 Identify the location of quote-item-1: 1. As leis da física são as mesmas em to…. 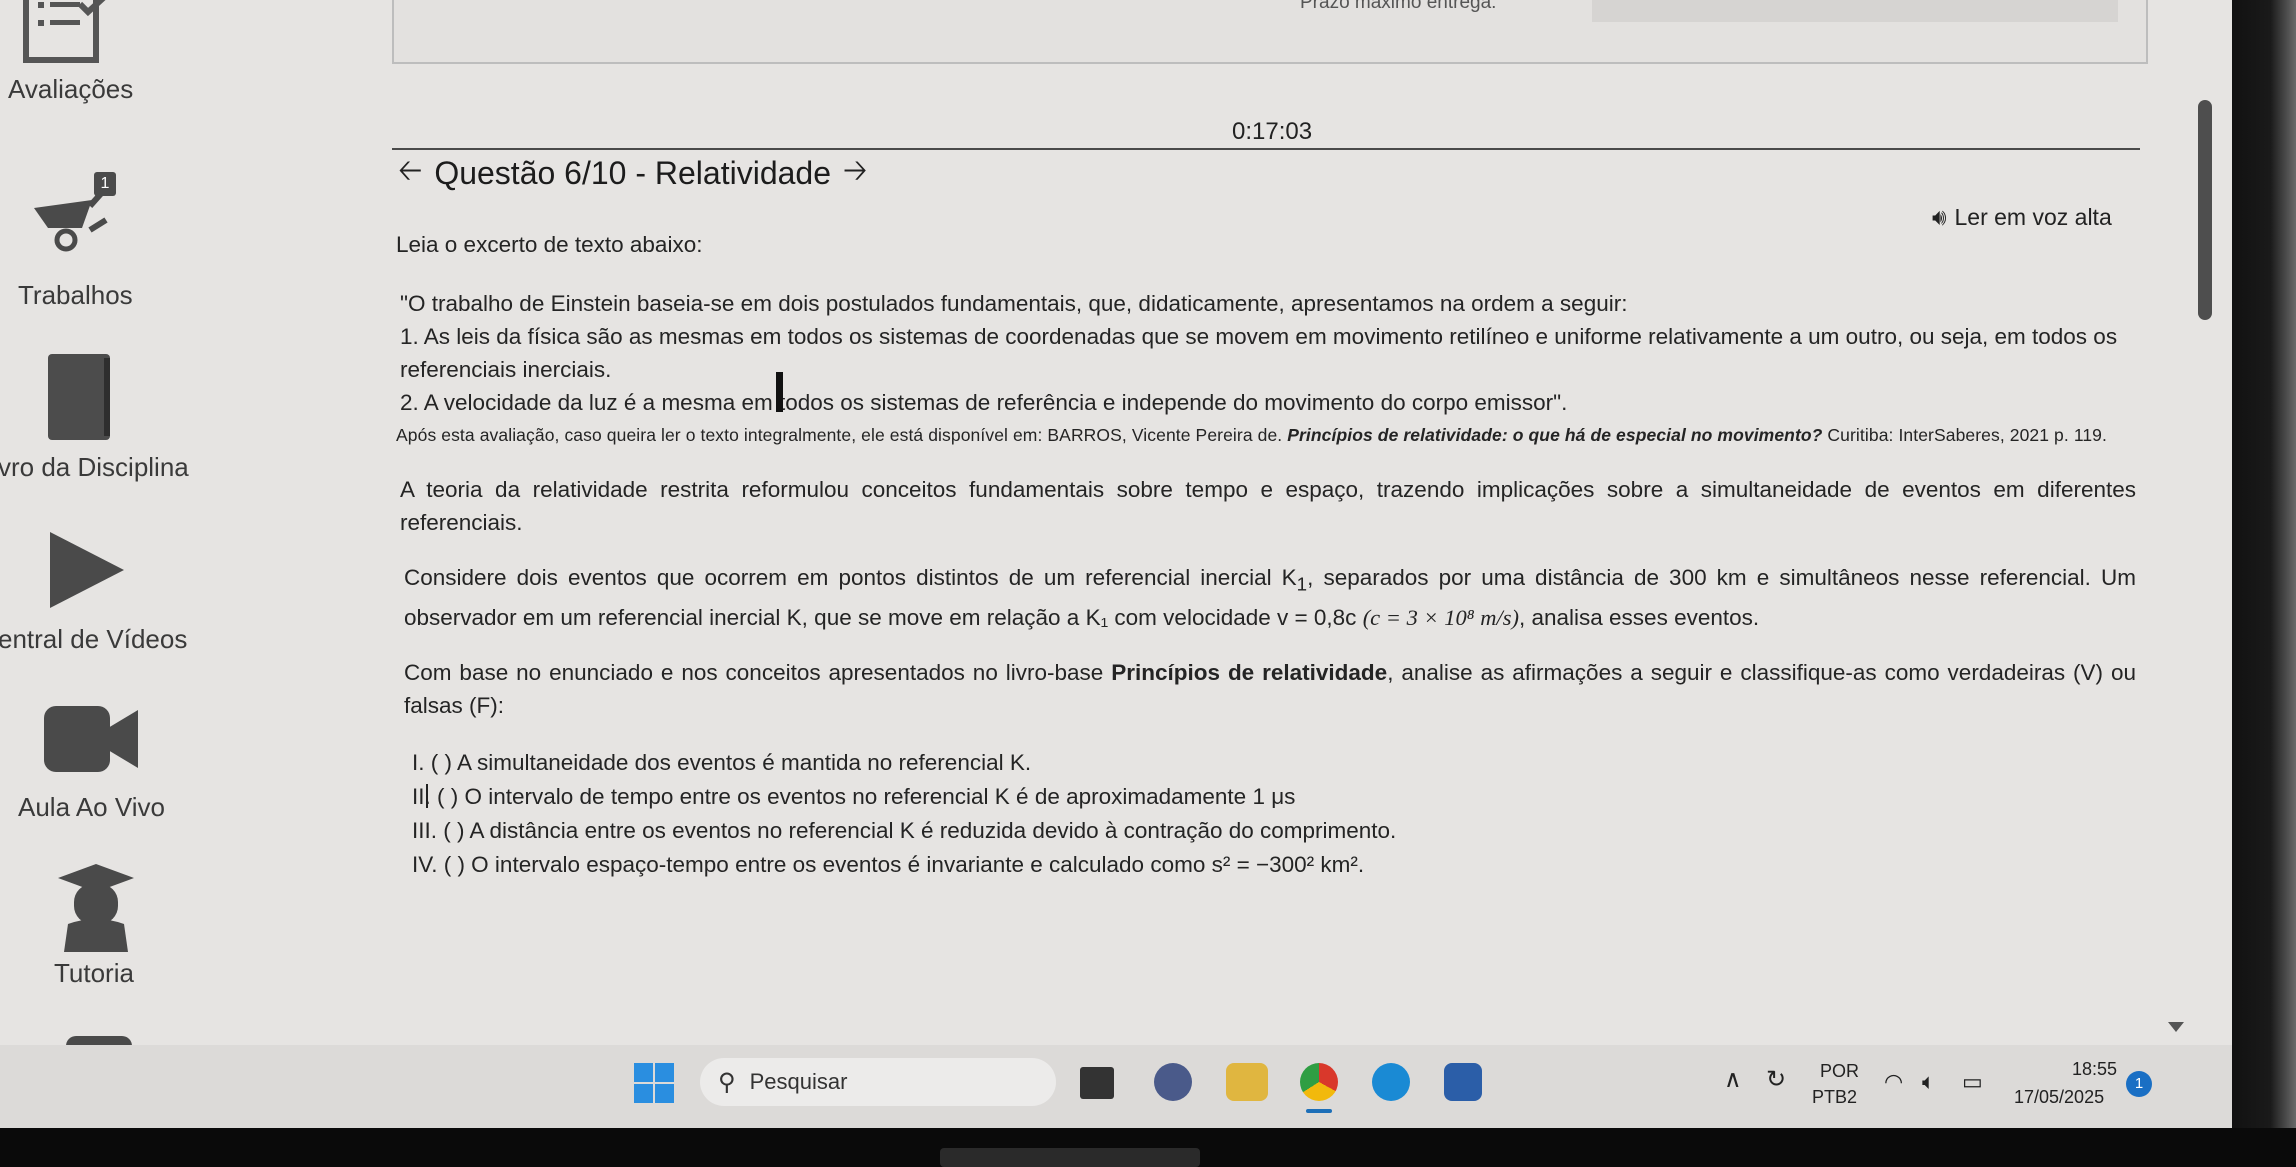
(1259, 353).